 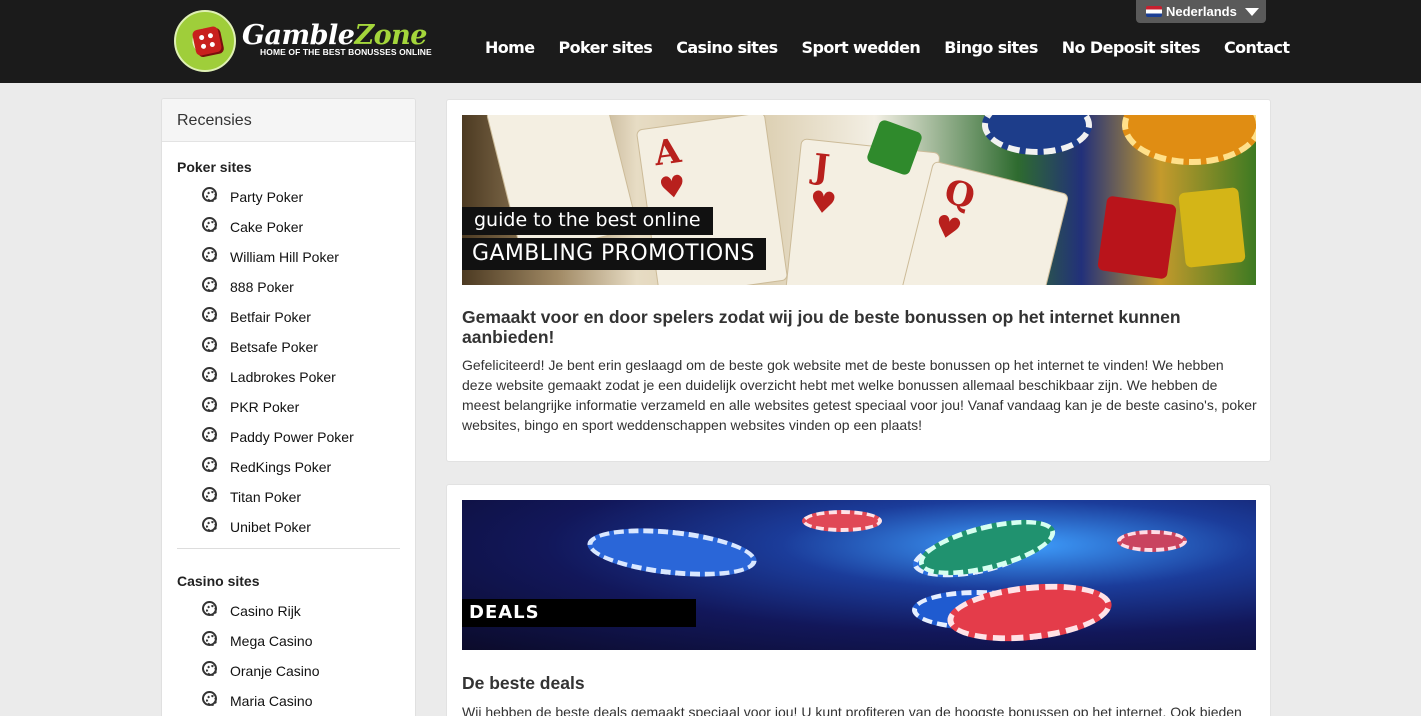 I want to click on sidebar-item-cake-poker: Cake Poker, so click(x=288, y=227).